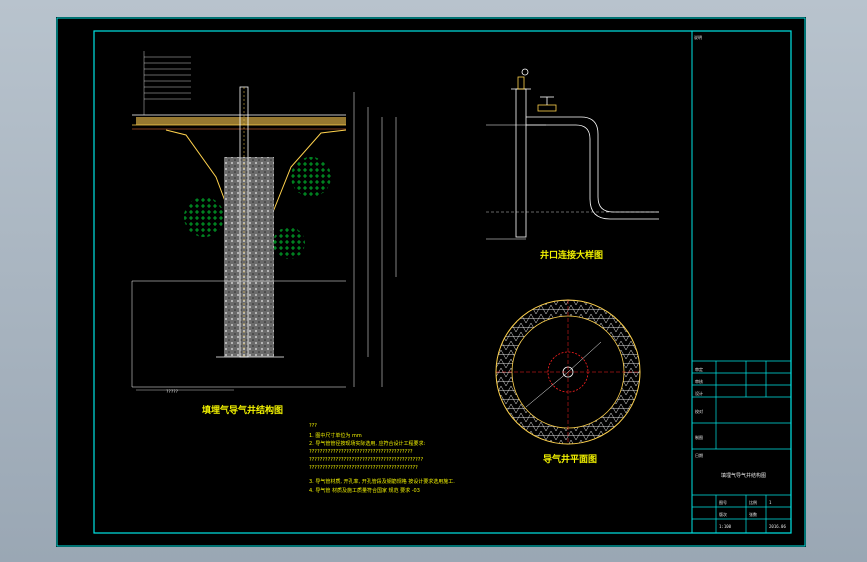  Describe the element at coordinates (725, 526) in the screenshot. I see `tb-value-1: 1:100` at that location.